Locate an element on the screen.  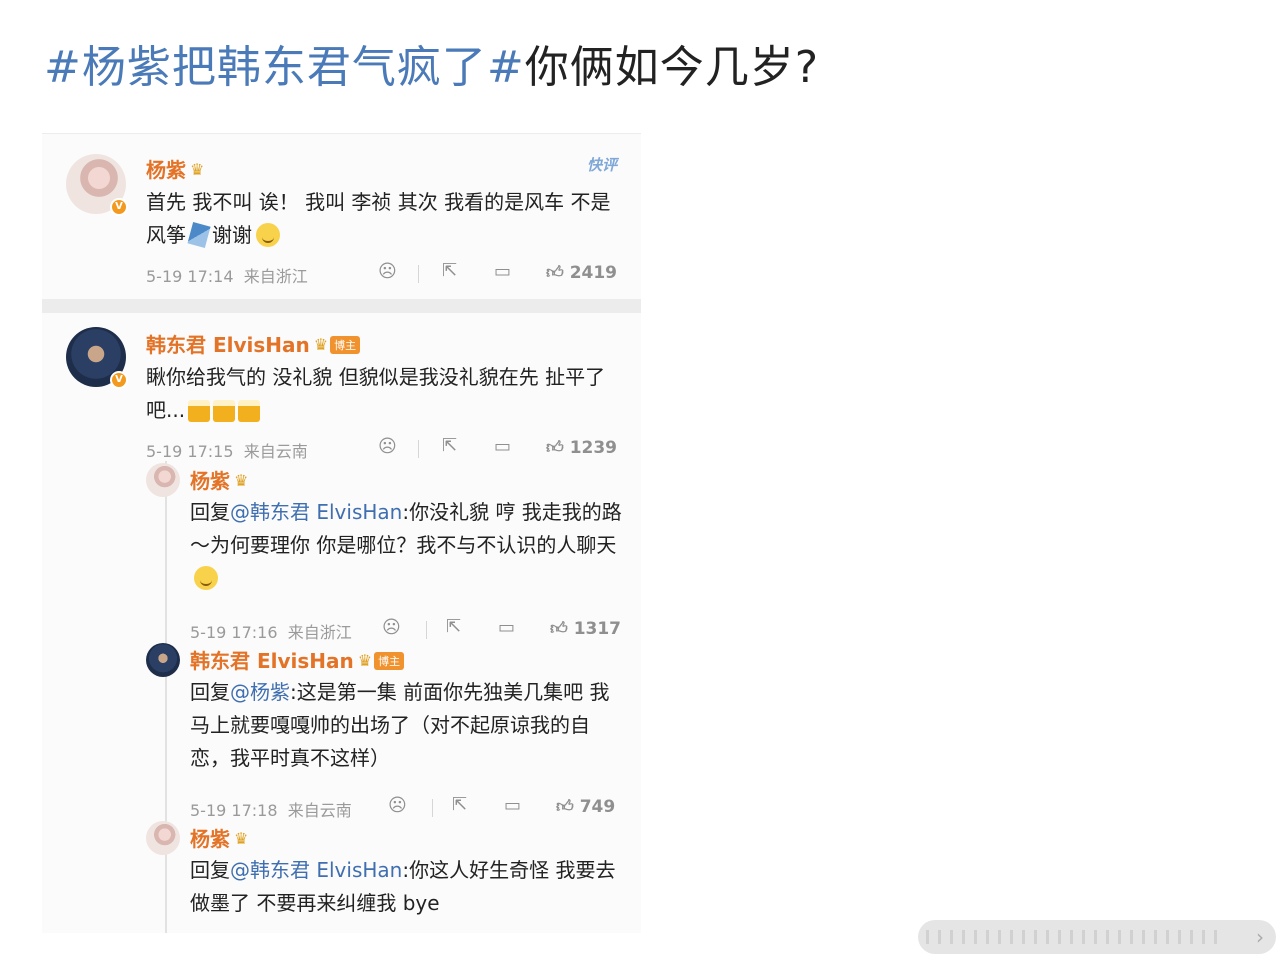
timestamp: 5-19 17:15 is located at coordinates (190, 451).